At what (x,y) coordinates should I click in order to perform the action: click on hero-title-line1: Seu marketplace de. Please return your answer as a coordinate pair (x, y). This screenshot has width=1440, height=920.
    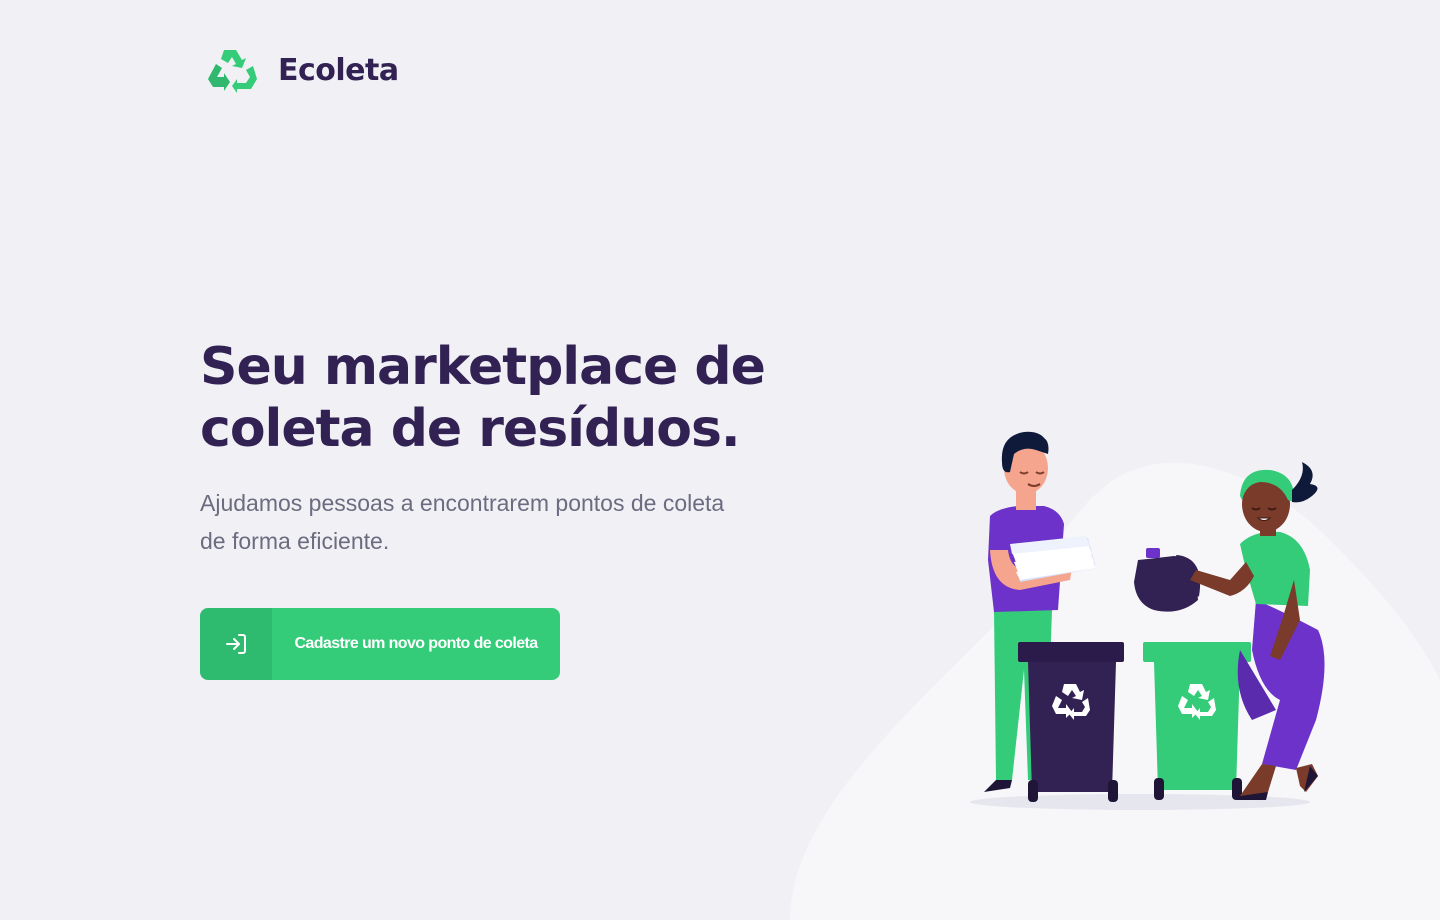
    Looking at the image, I should click on (483, 367).